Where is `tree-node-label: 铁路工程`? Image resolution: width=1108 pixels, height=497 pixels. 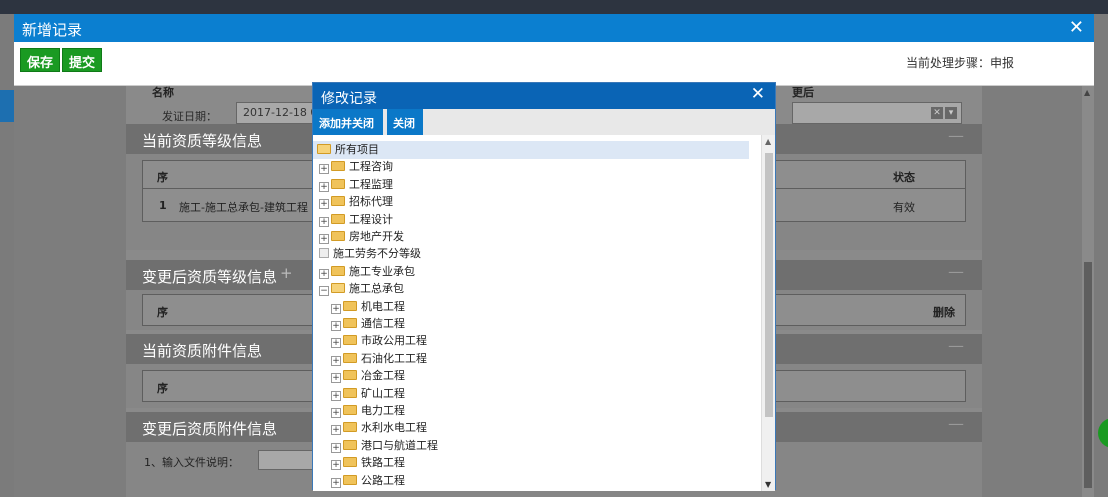
tree-node-label: 铁路工程 is located at coordinates (383, 463).